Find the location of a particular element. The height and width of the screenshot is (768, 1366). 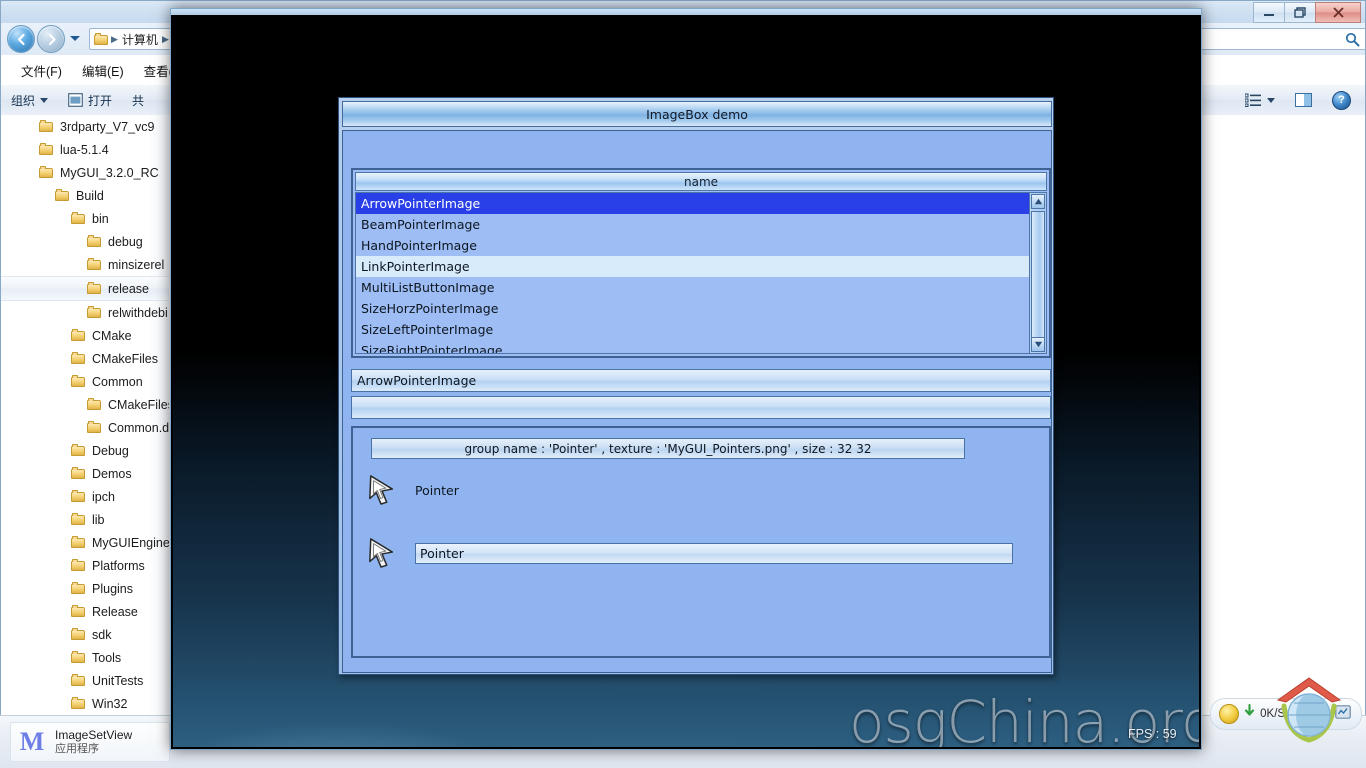

tree-item-label: release is located at coordinates (128, 288).